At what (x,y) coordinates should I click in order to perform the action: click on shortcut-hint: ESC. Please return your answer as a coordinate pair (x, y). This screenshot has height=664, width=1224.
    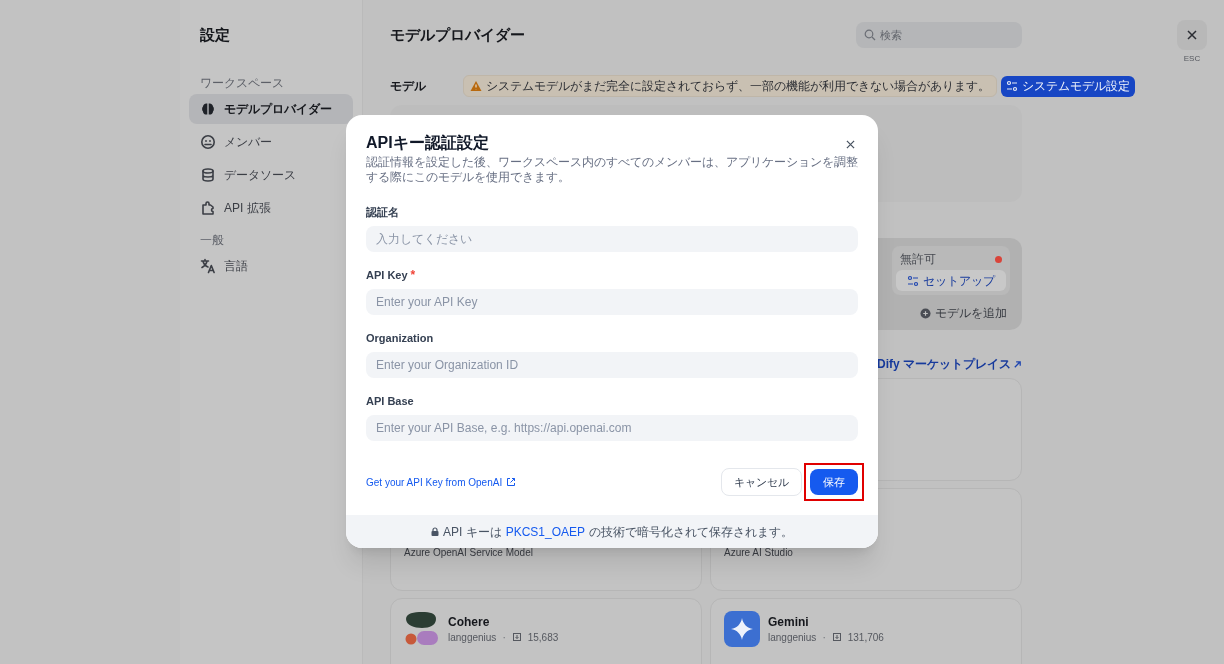
    Looking at the image, I should click on (1192, 59).